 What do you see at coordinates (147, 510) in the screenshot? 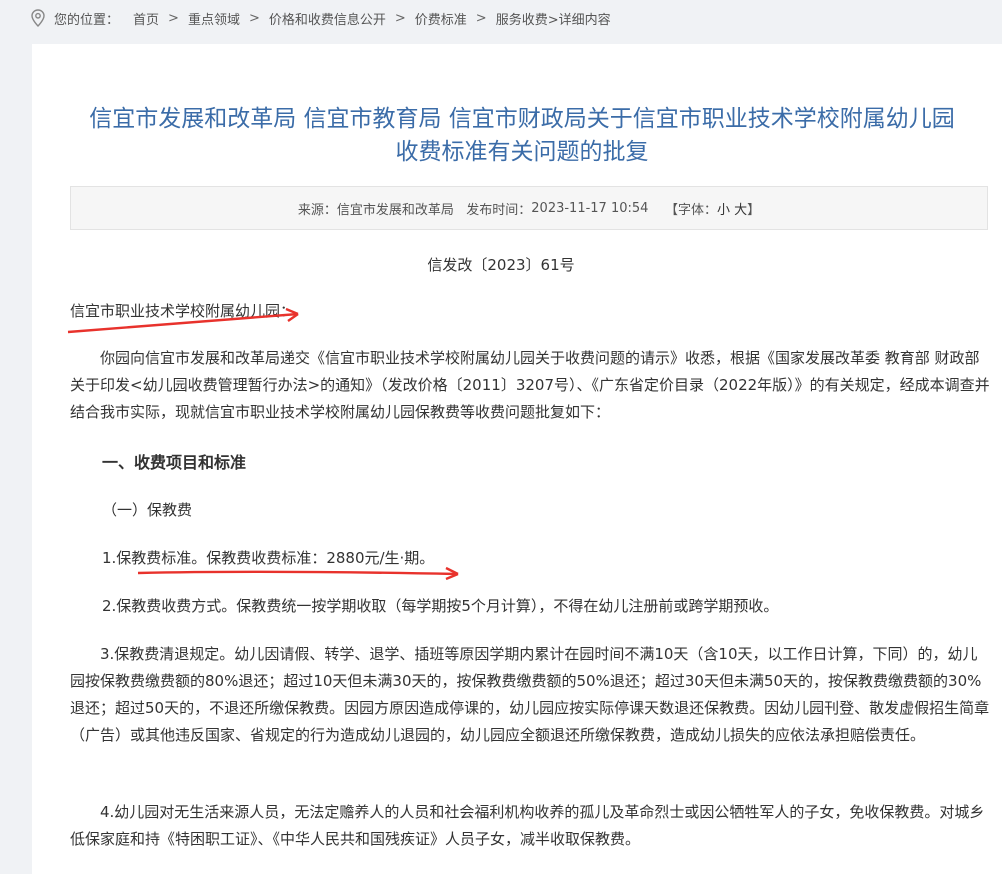
I see `subsection-heading-tuition: （一）保教费` at bounding box center [147, 510].